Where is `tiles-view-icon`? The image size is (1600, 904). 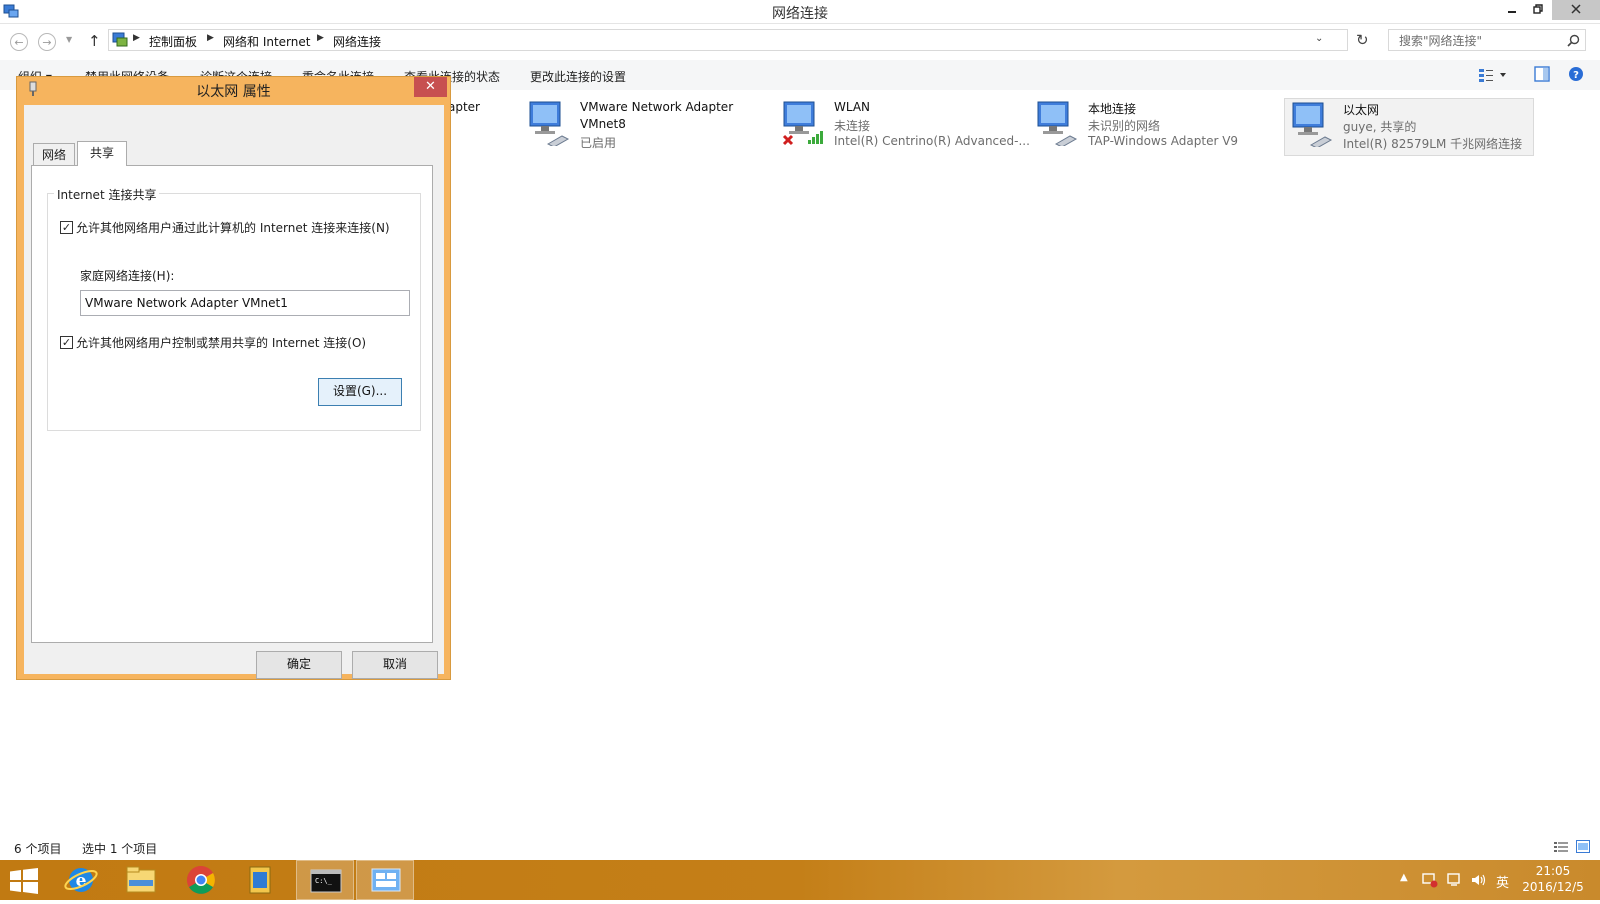
tiles-view-icon is located at coordinates (1583, 846).